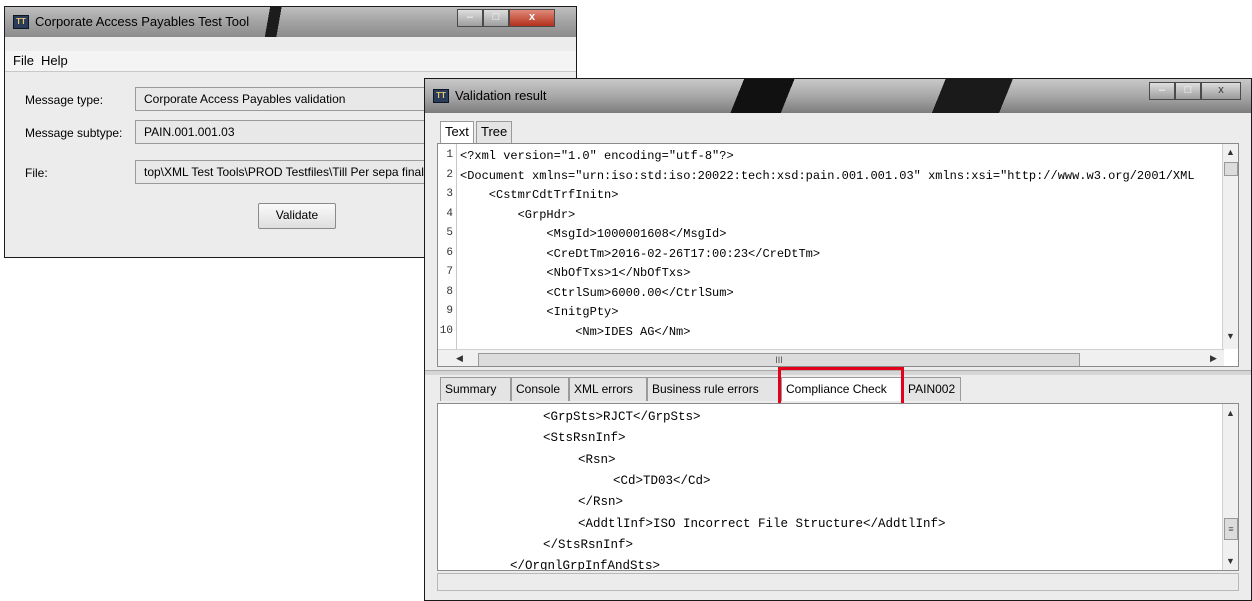 The image size is (1252, 601). I want to click on code-line: <Nm>IDES AG</Nm>, so click(575, 331).